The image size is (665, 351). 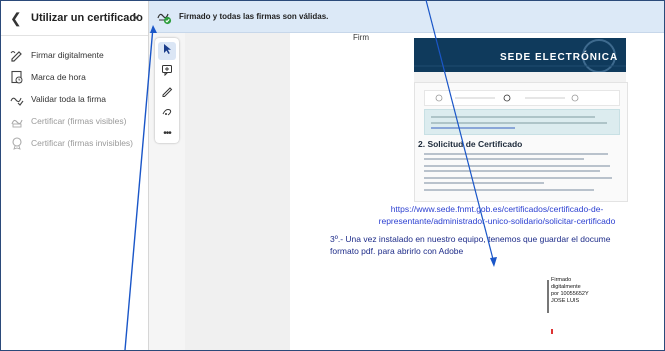 What do you see at coordinates (522, 98) in the screenshot?
I see `steps-strip` at bounding box center [522, 98].